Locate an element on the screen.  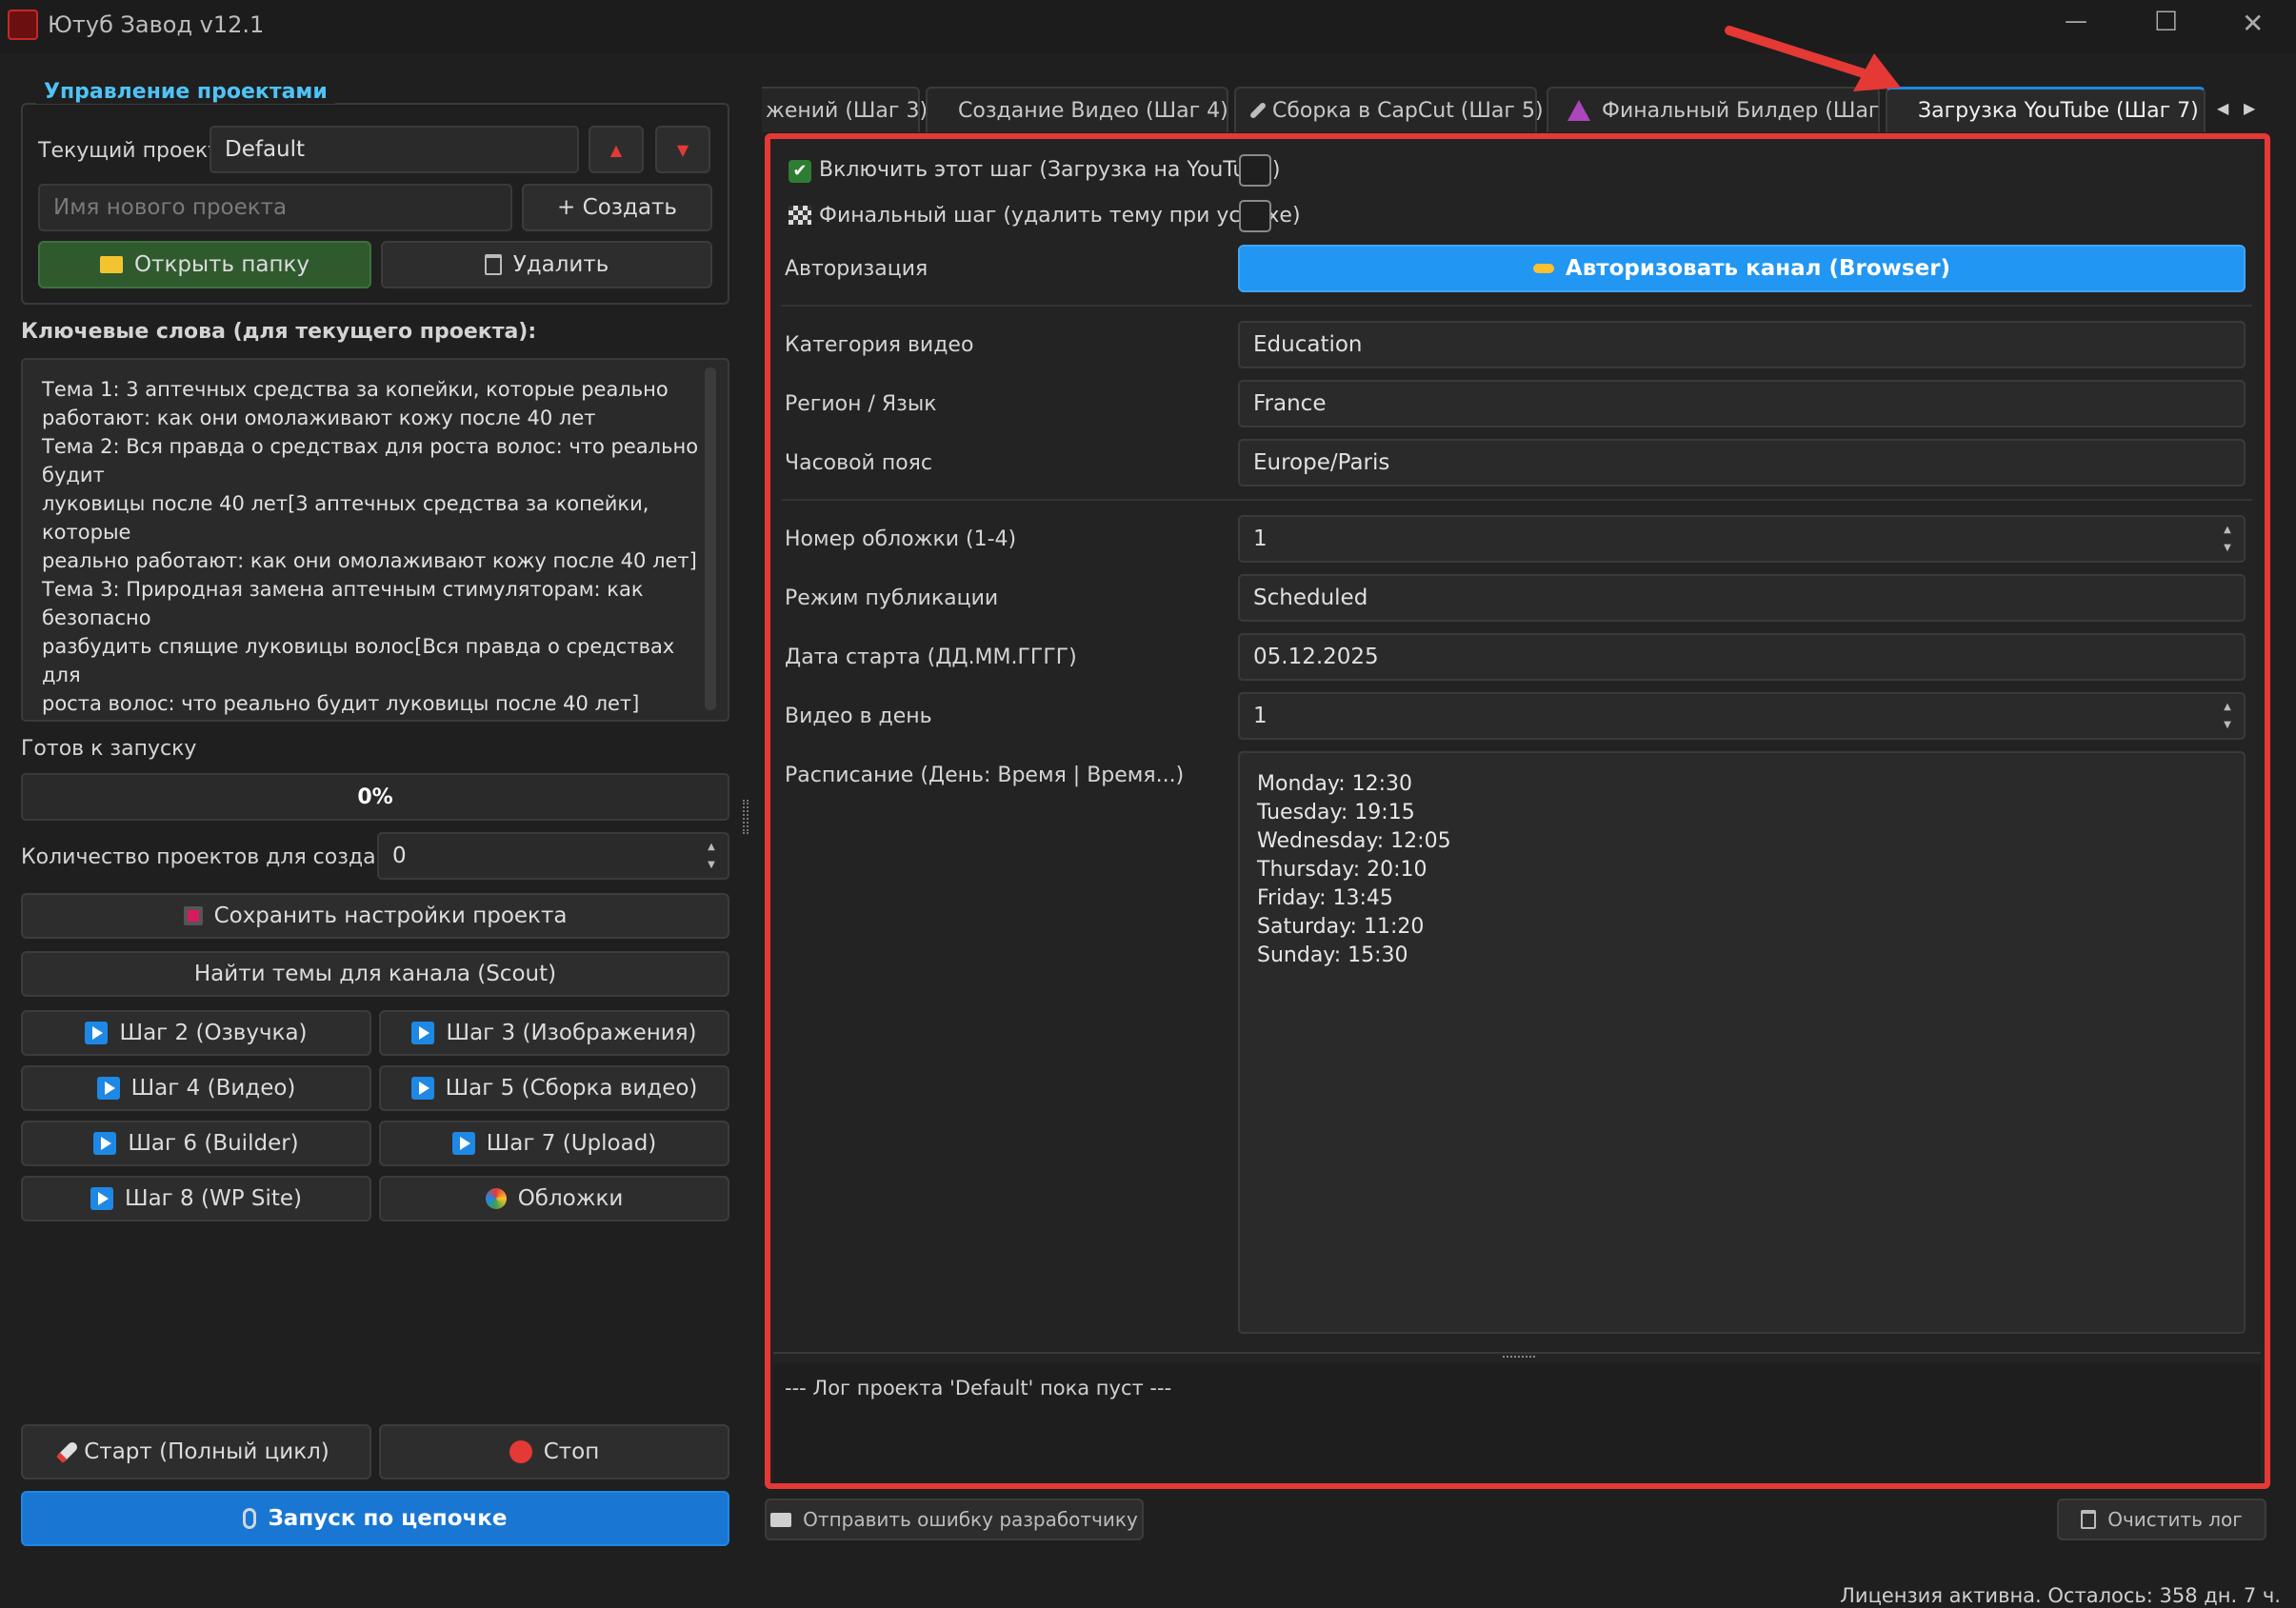
enable-step-toggle is located at coordinates (1255, 170).